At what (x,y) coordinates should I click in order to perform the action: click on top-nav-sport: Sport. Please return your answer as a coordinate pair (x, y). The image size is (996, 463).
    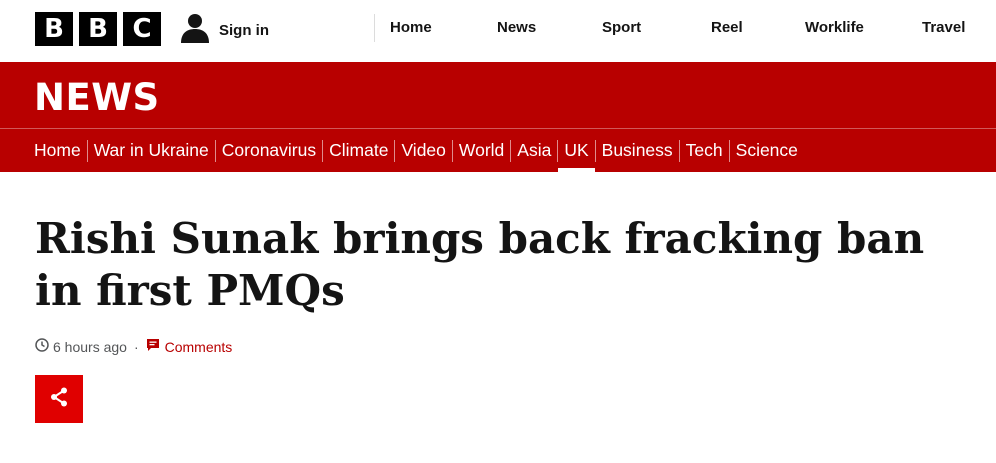
    Looking at the image, I should click on (621, 27).